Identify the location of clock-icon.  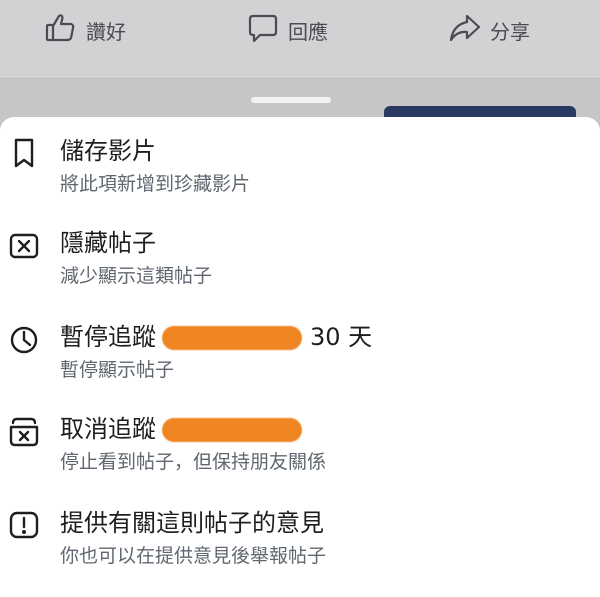
(24, 339).